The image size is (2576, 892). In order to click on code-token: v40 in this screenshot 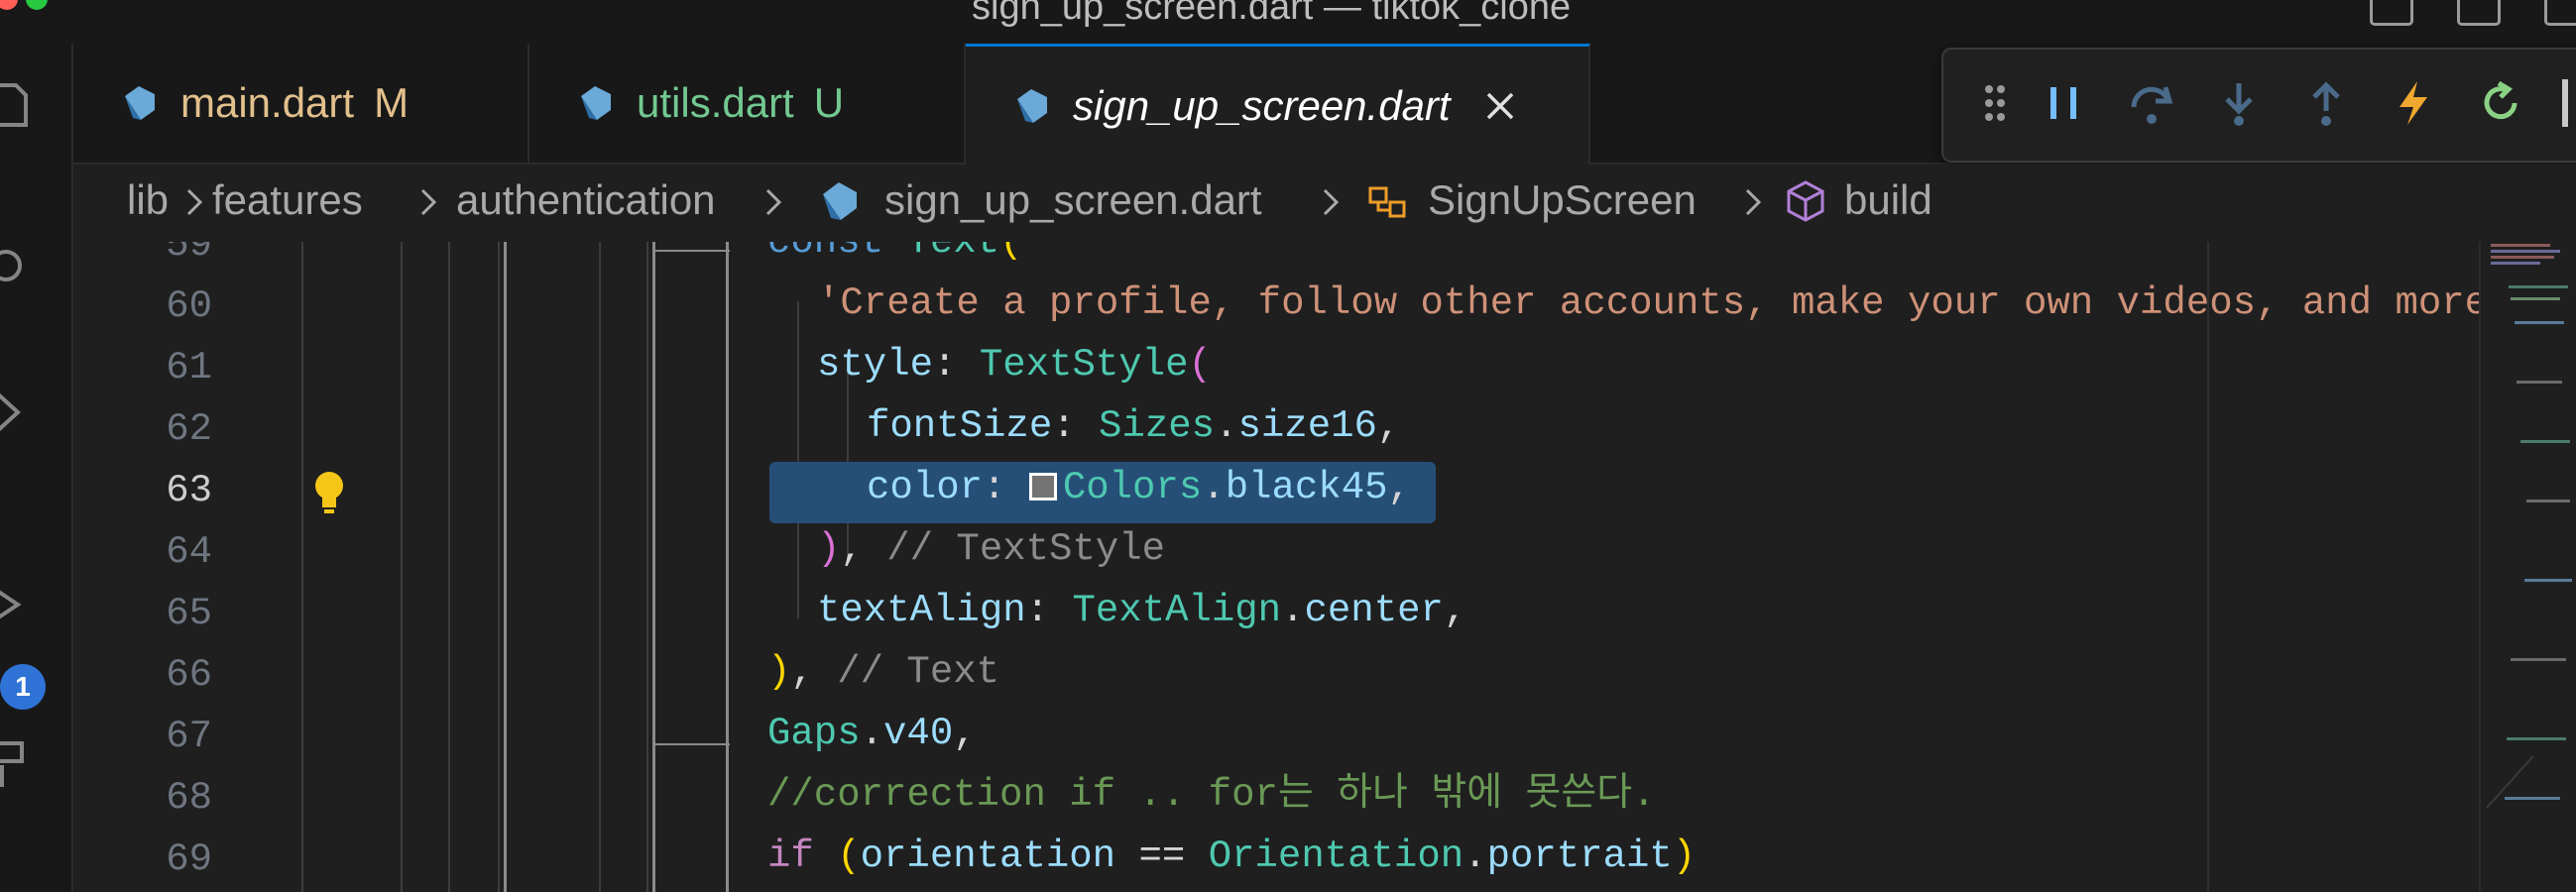, I will do `click(918, 733)`.